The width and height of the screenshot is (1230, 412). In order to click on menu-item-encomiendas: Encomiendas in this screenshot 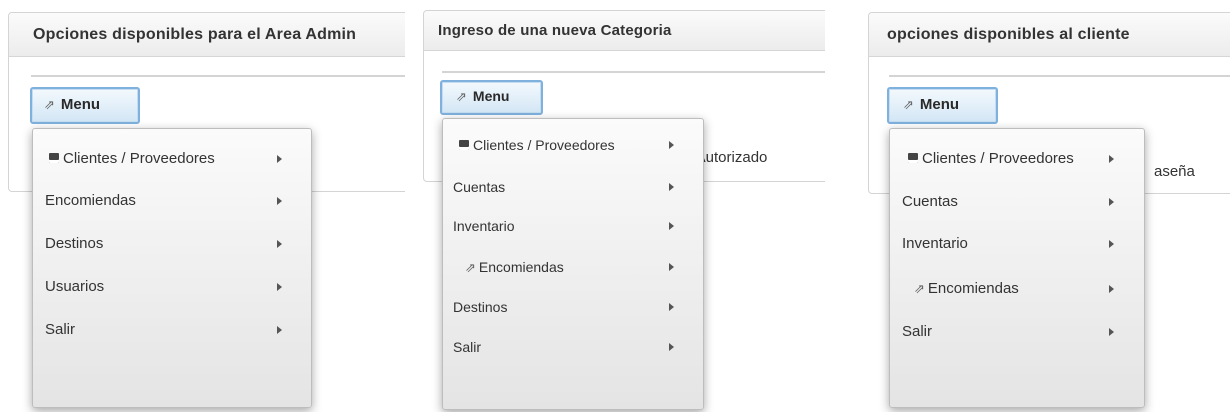, I will do `click(172, 201)`.